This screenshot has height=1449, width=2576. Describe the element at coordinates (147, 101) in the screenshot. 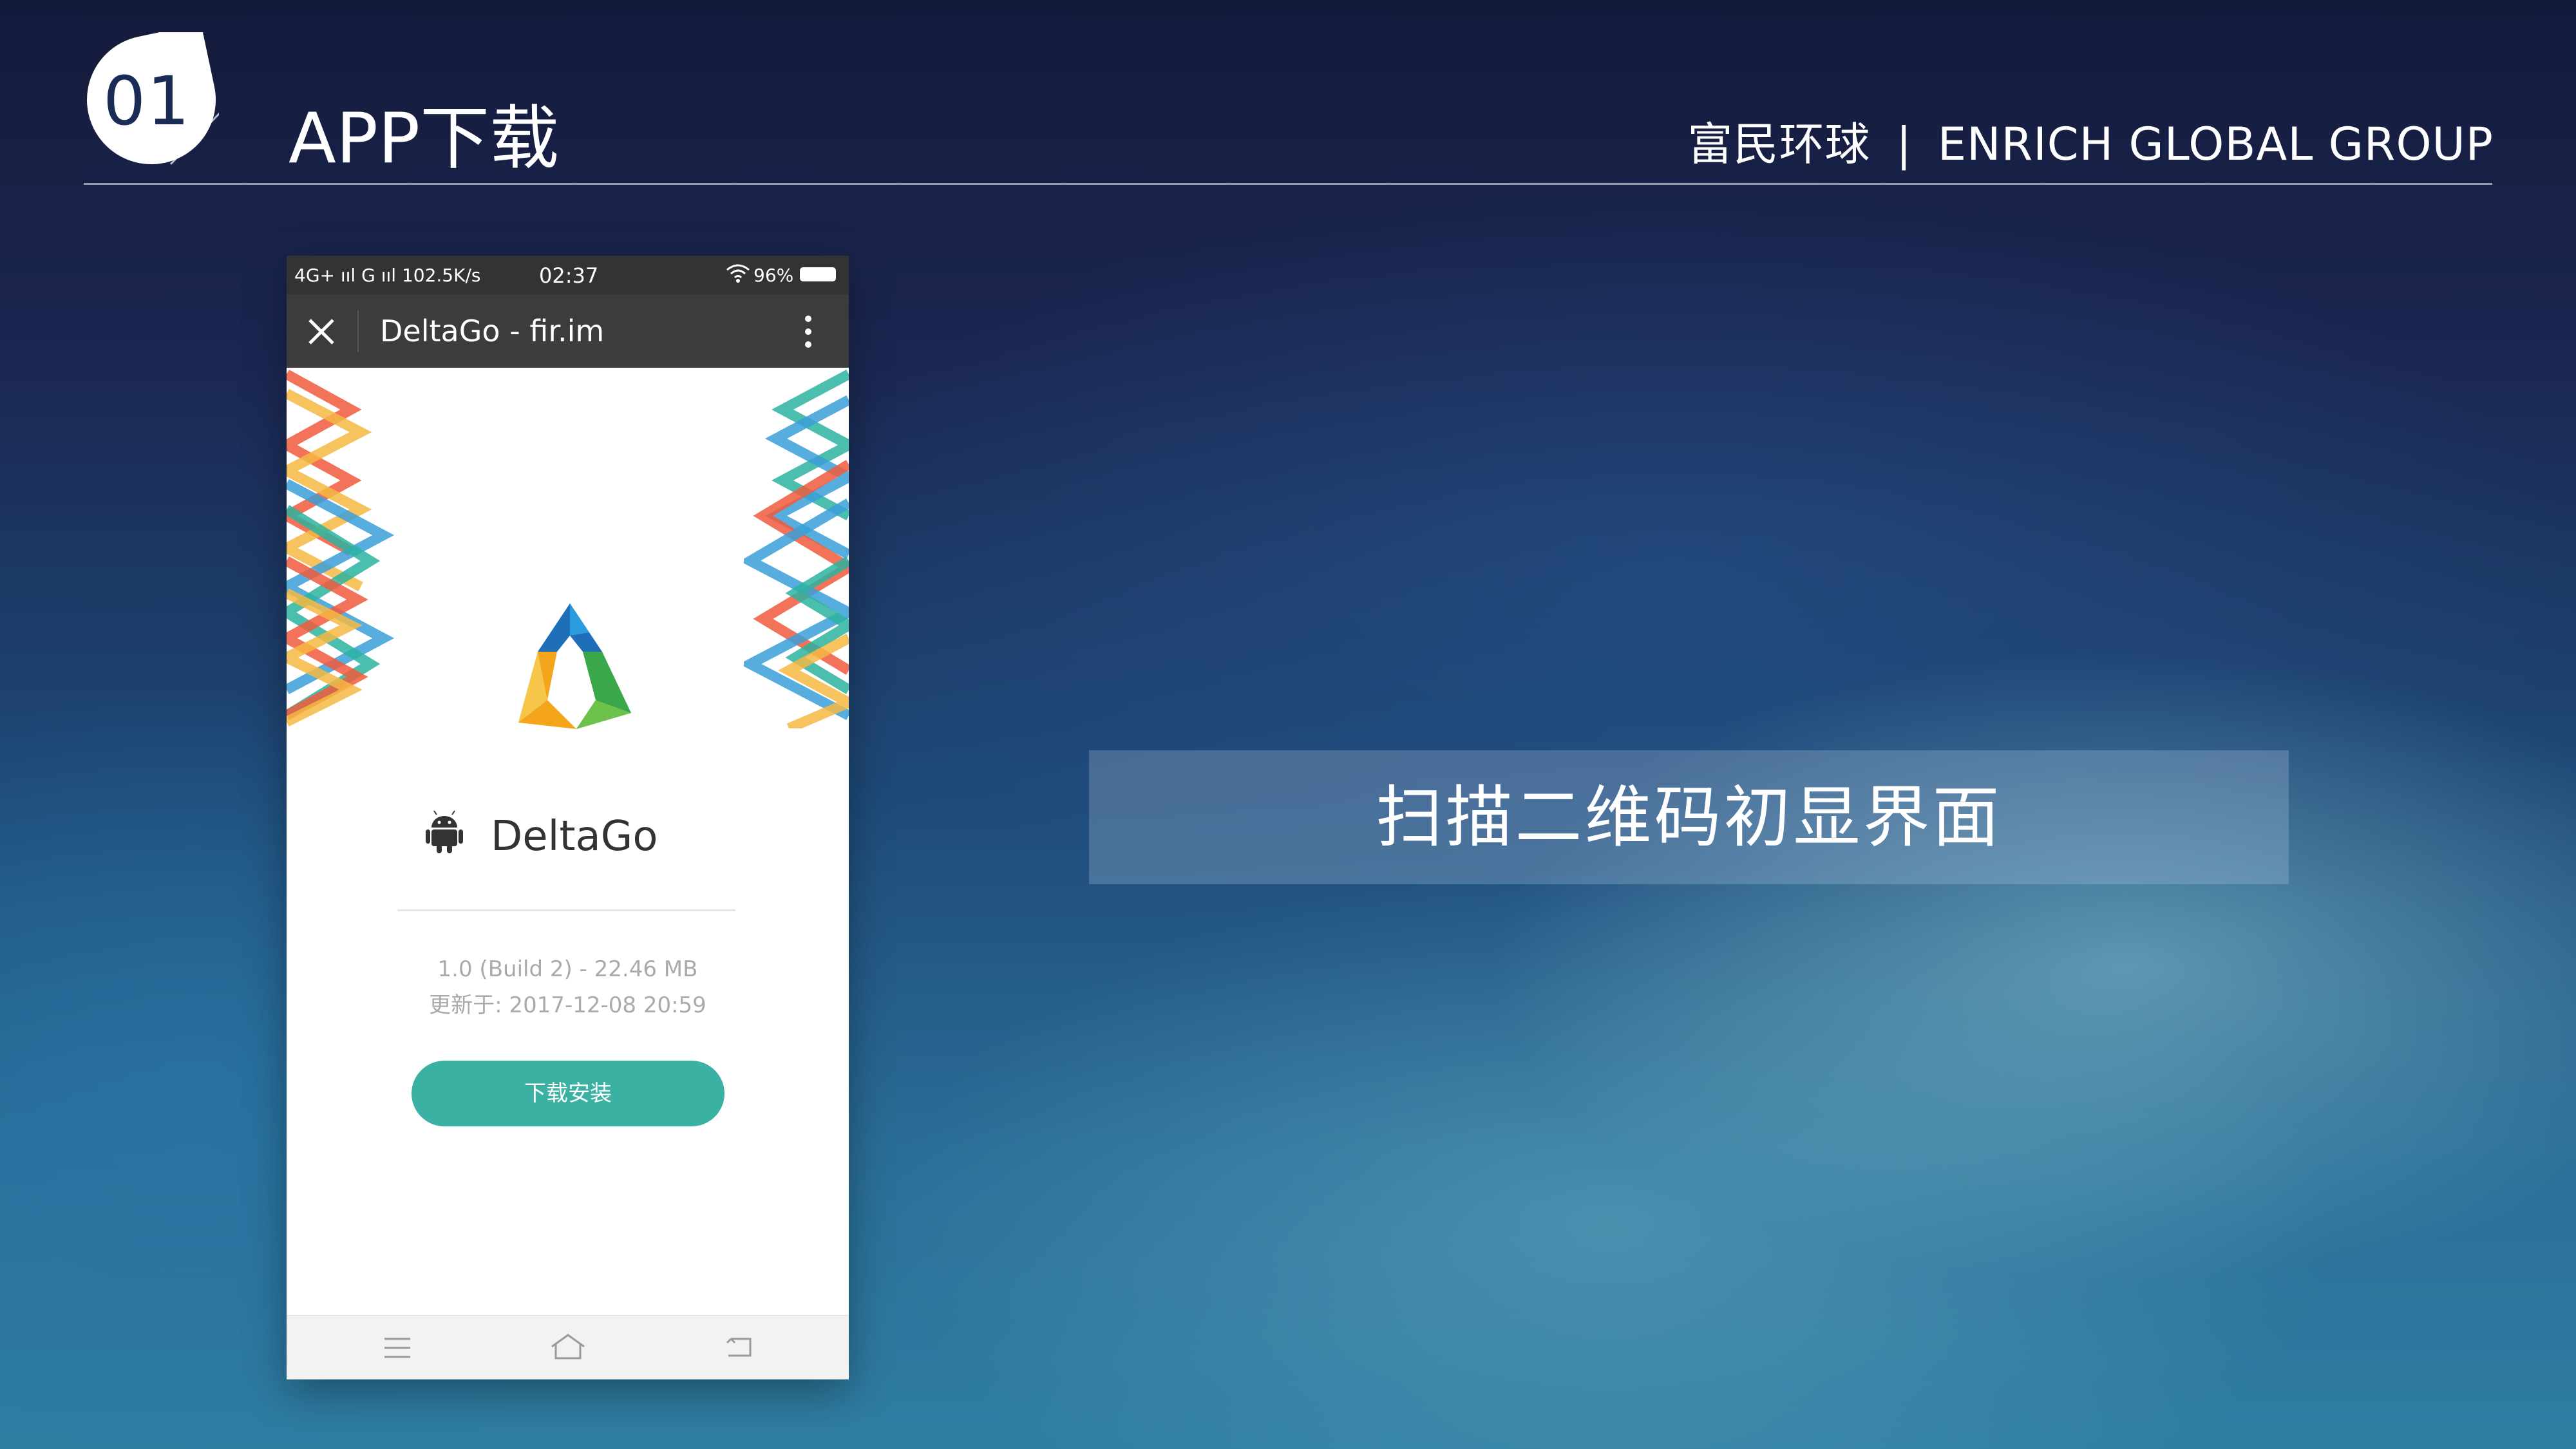

I see `section-number: 01` at that location.